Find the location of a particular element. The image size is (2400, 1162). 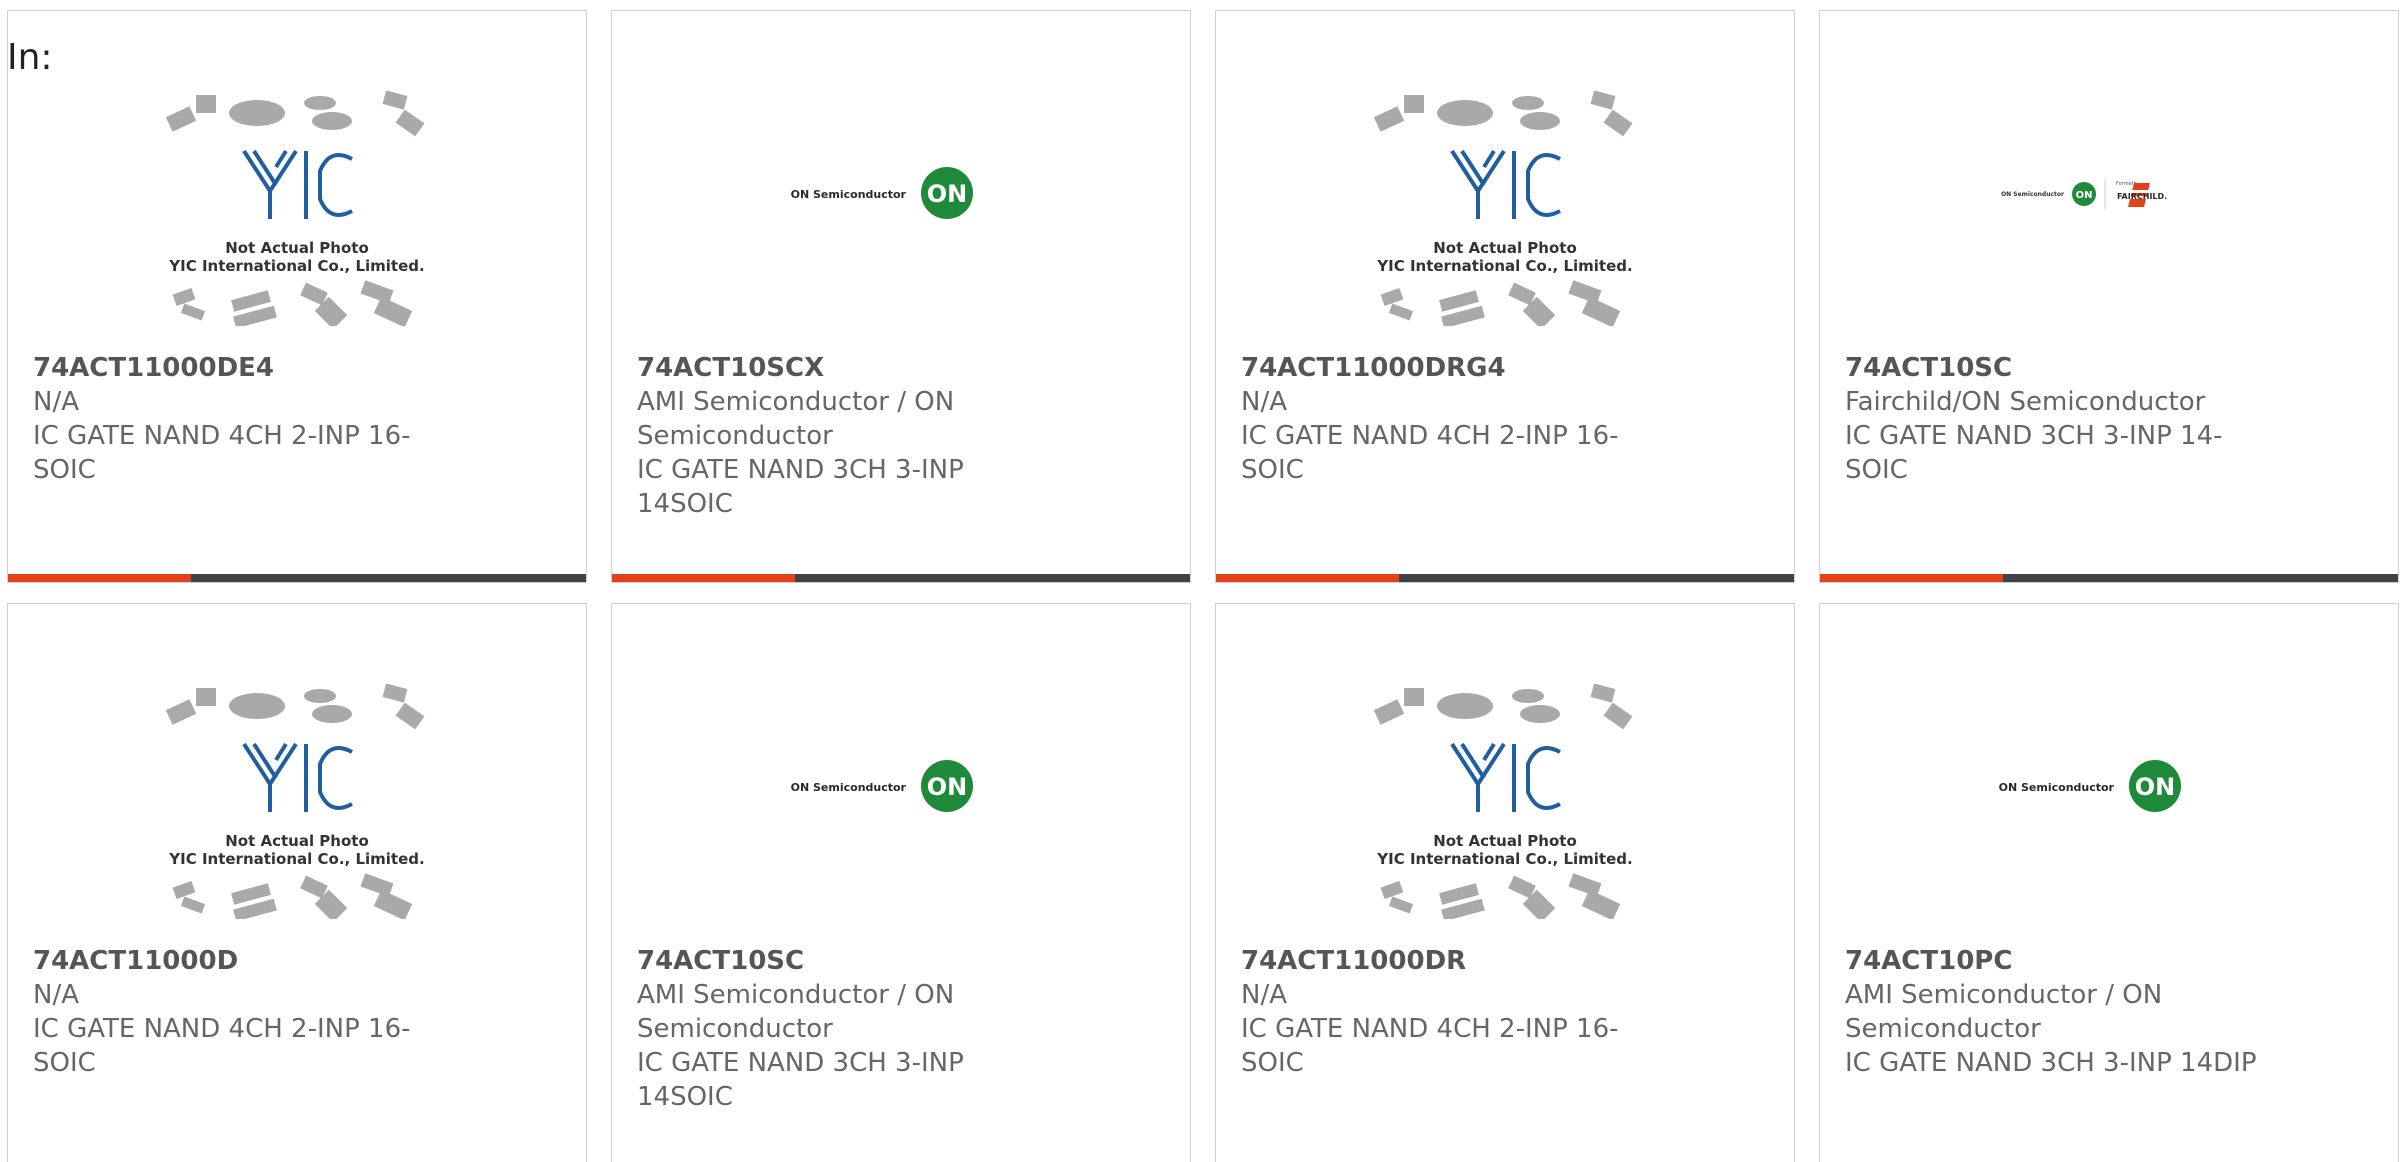

fairchild-logo-mark: ON is located at coordinates (2084, 195).